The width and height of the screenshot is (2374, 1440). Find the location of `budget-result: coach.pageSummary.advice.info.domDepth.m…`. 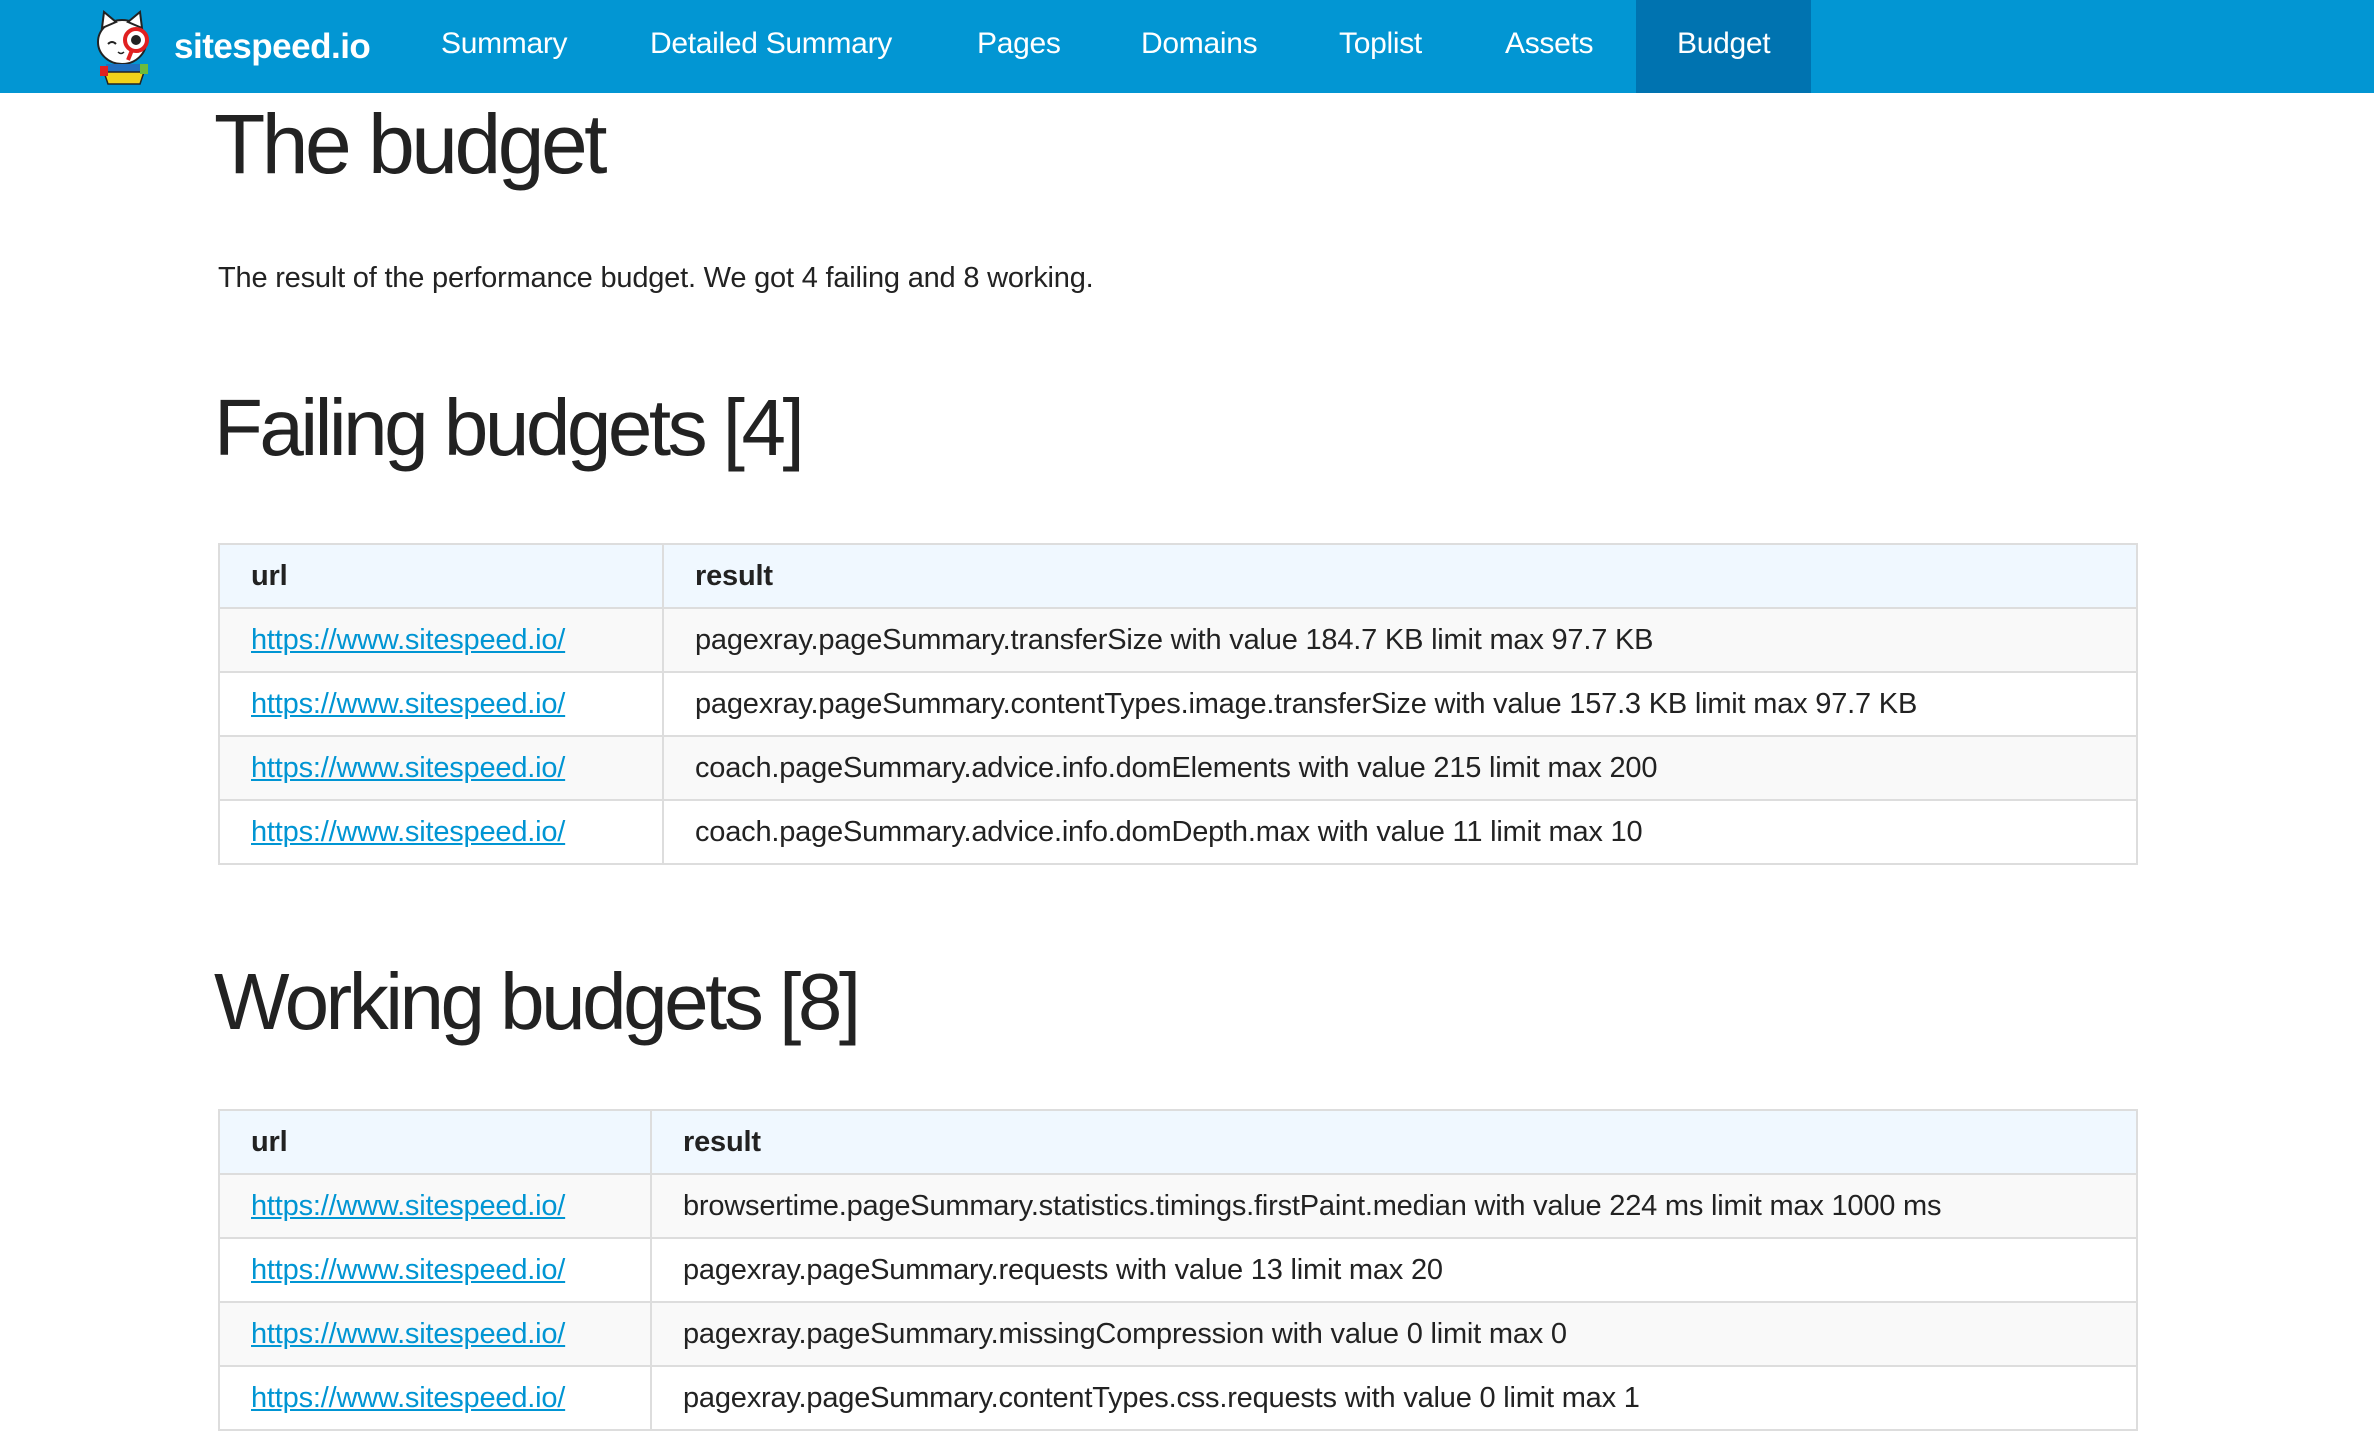

budget-result: coach.pageSummary.advice.info.domDepth.m… is located at coordinates (1400, 832).